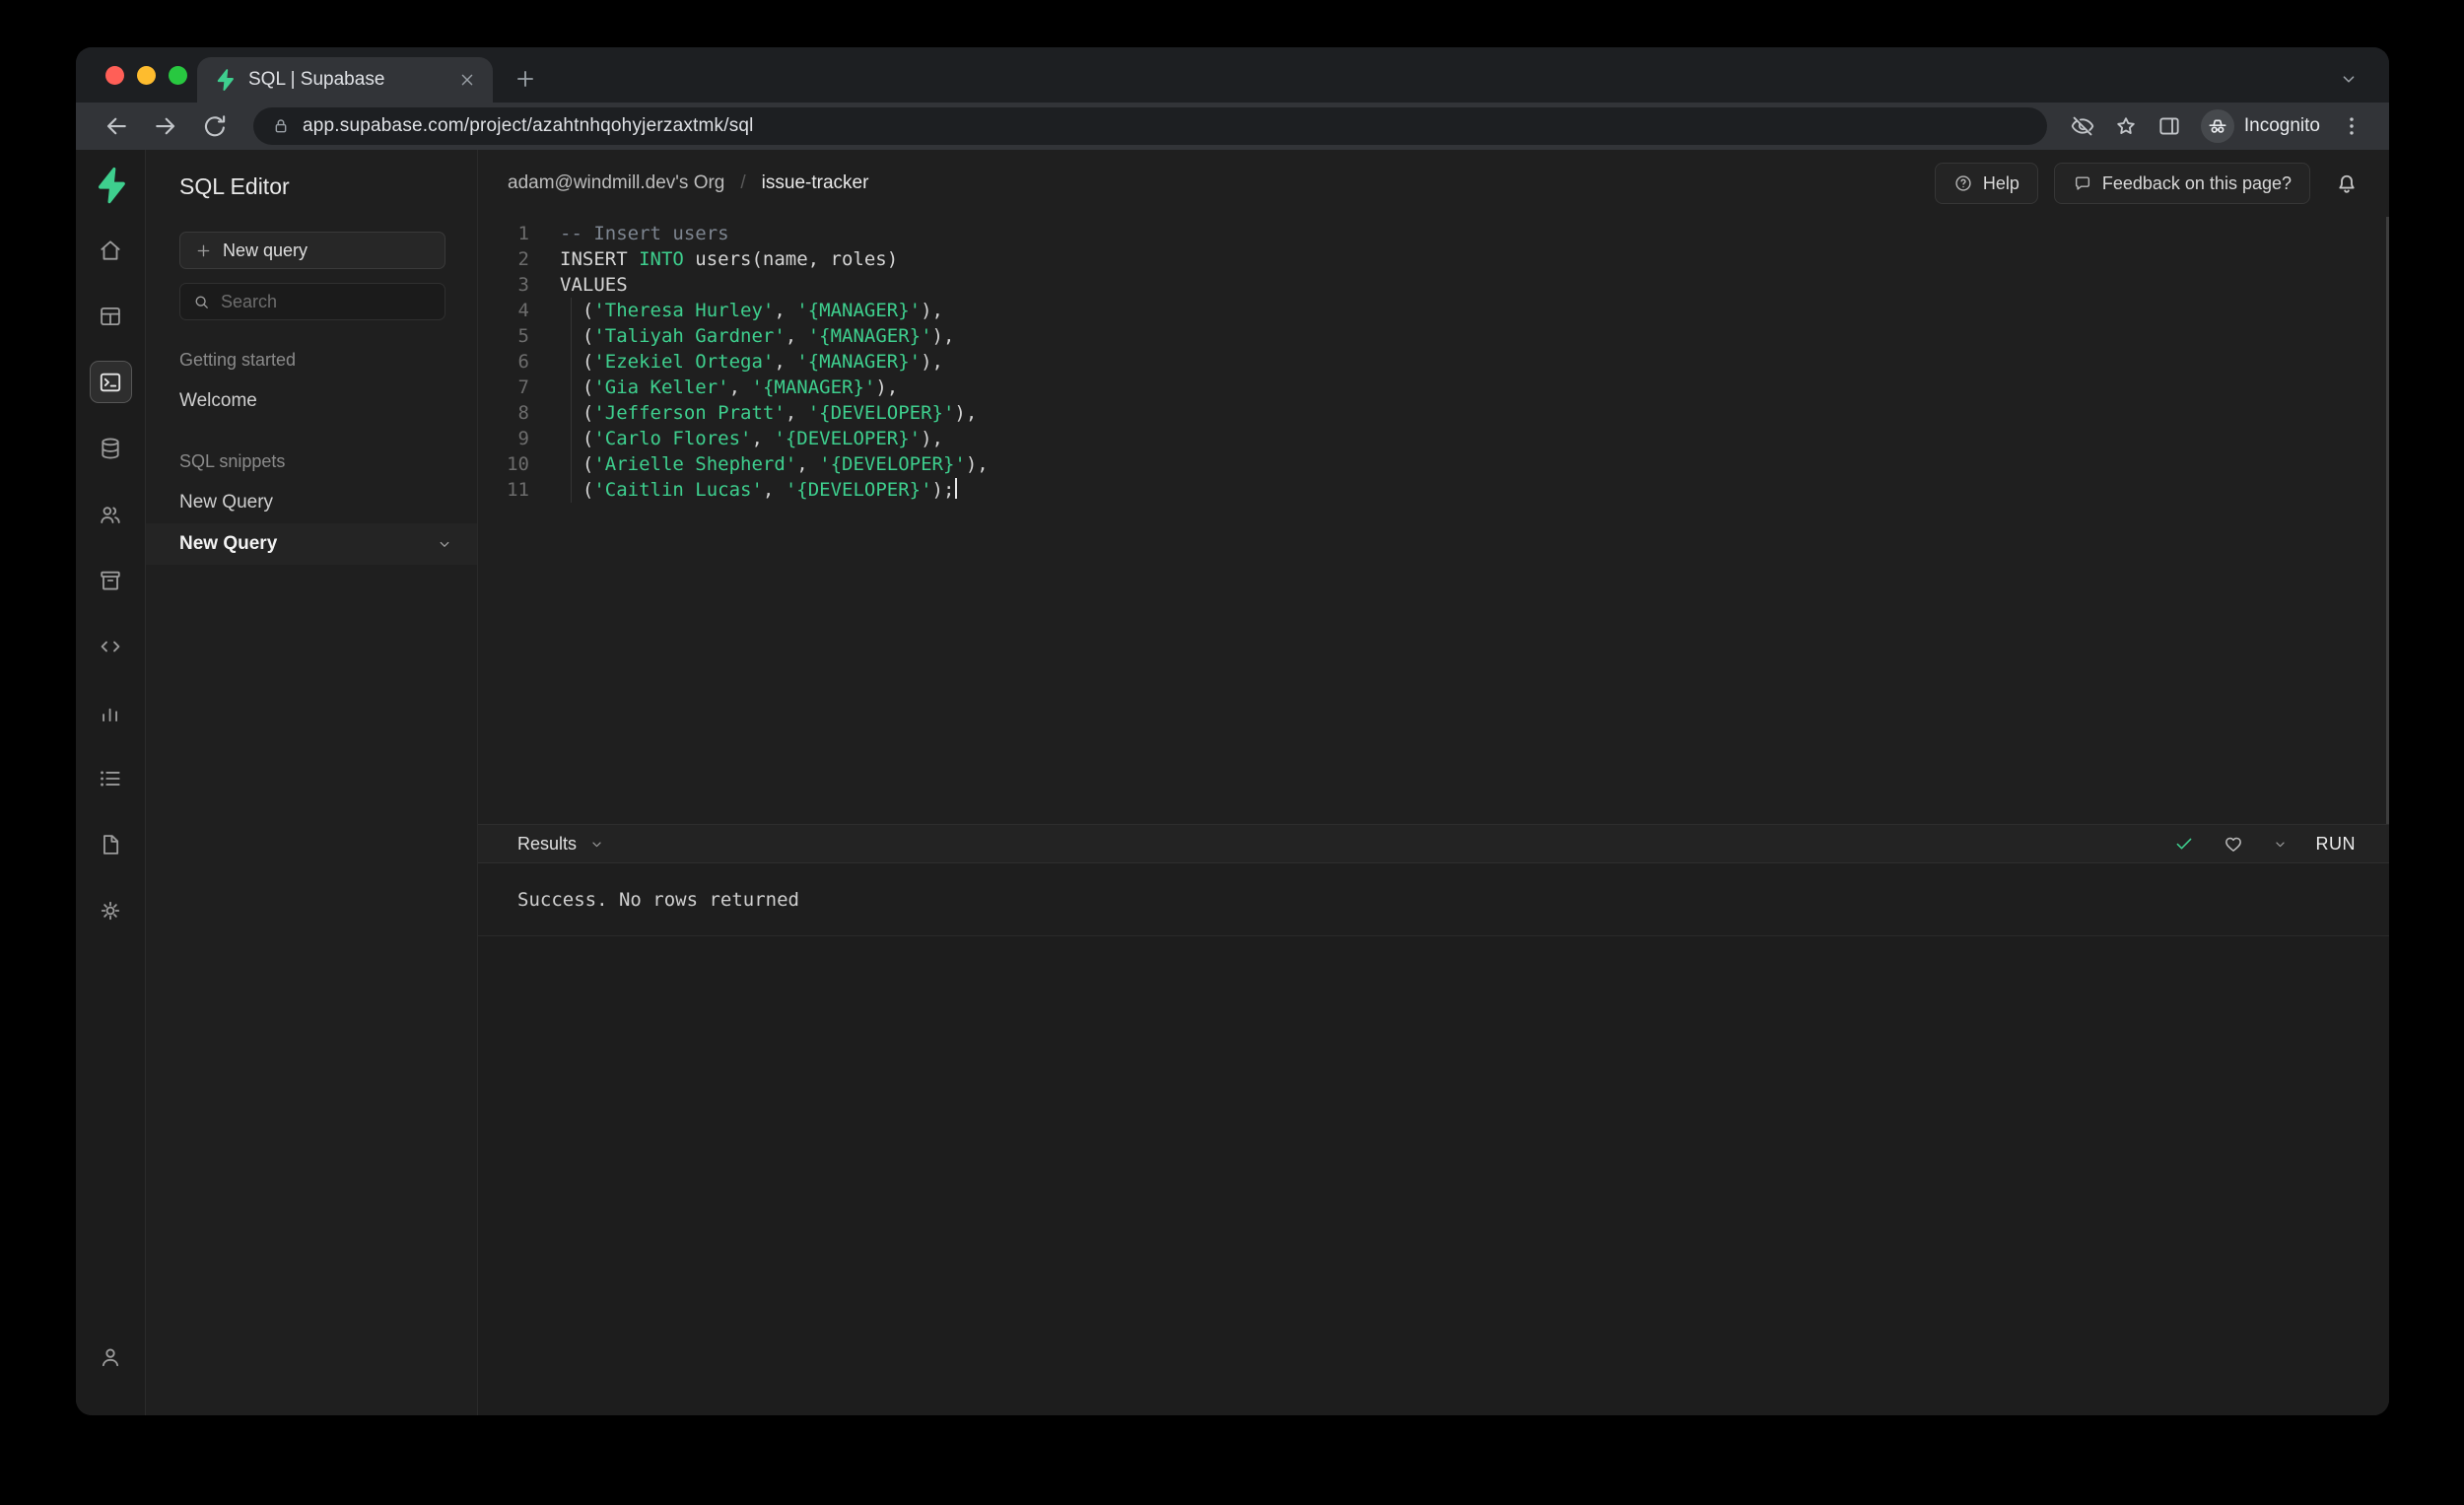 The image size is (2464, 1505). I want to click on eye-off-icon, so click(2082, 126).